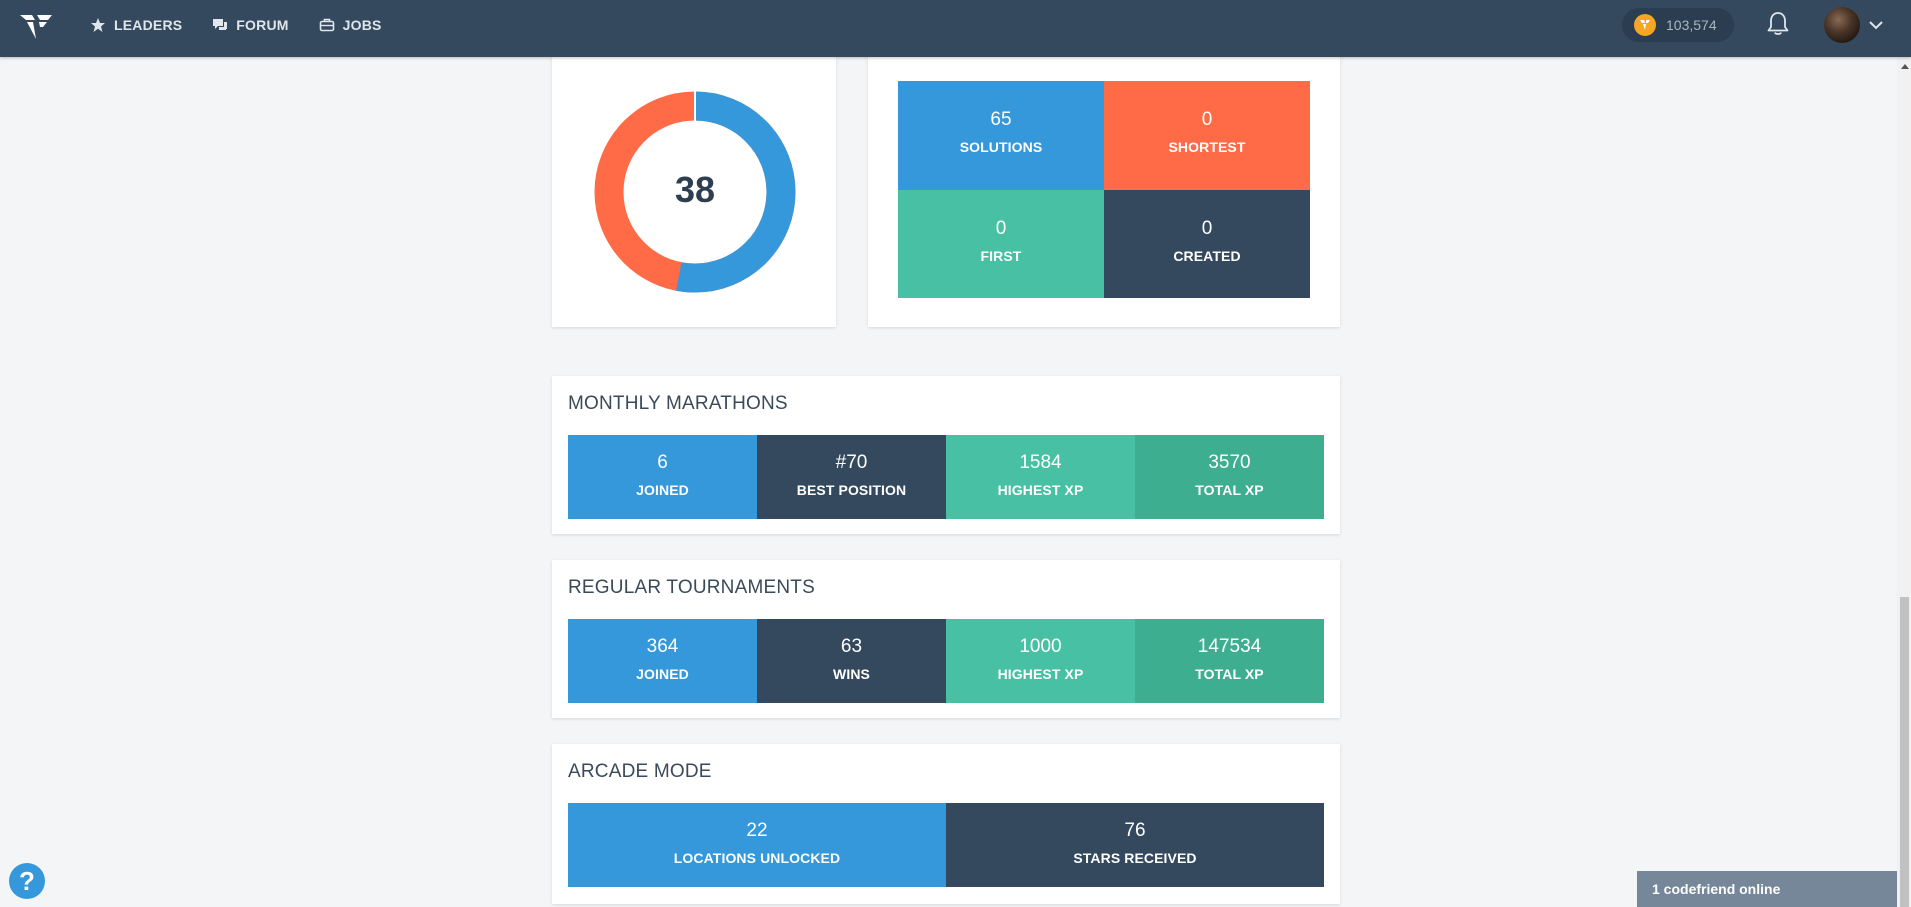 The width and height of the screenshot is (1911, 907). What do you see at coordinates (851, 490) in the screenshot?
I see `tile-label: BEST POSITION` at bounding box center [851, 490].